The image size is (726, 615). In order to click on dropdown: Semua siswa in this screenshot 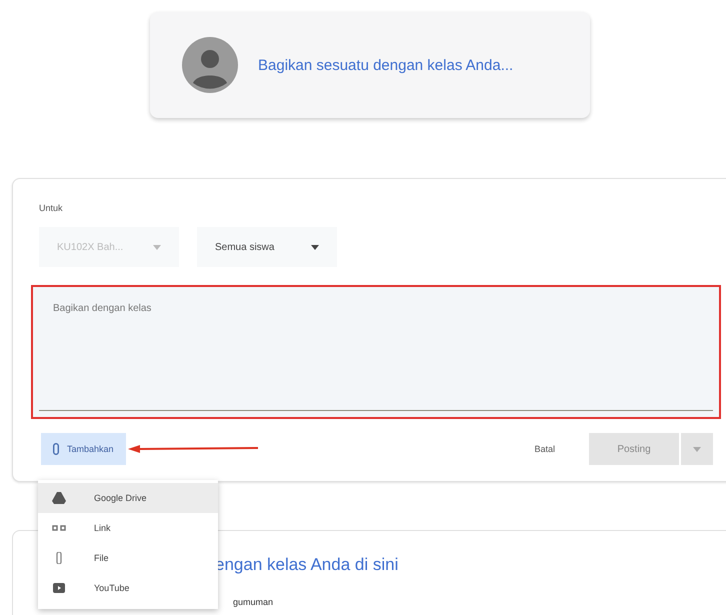, I will do `click(267, 247)`.